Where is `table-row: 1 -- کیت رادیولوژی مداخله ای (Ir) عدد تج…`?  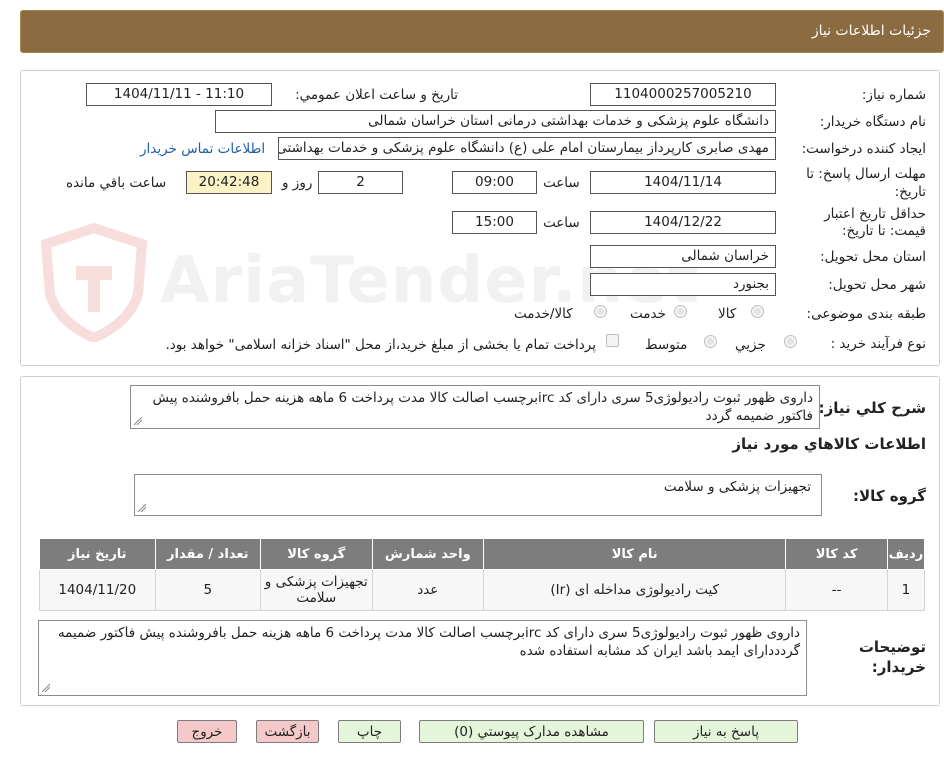
table-row: 1 -- کیت رادیولوژی مداخله ای (Ir) عدد تج… is located at coordinates (482, 590).